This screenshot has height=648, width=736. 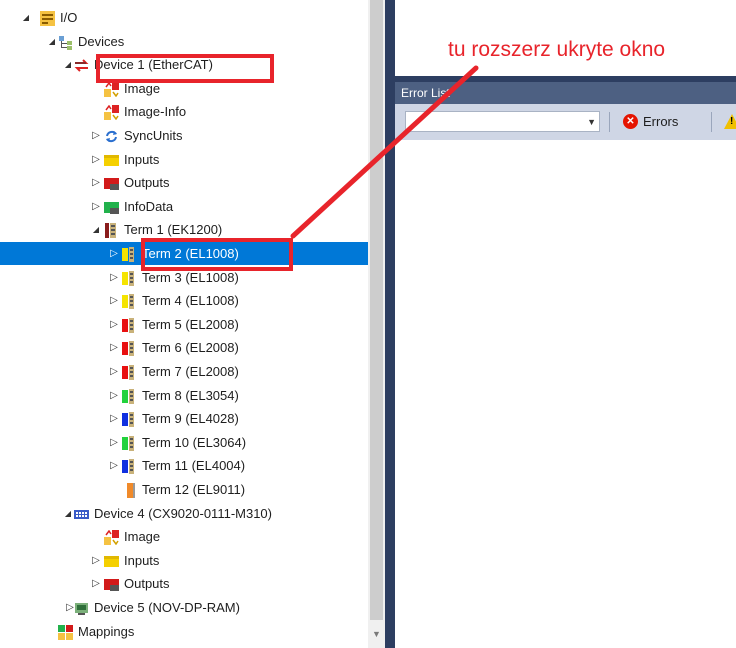 I want to click on mappings-icon, so click(x=65, y=632).